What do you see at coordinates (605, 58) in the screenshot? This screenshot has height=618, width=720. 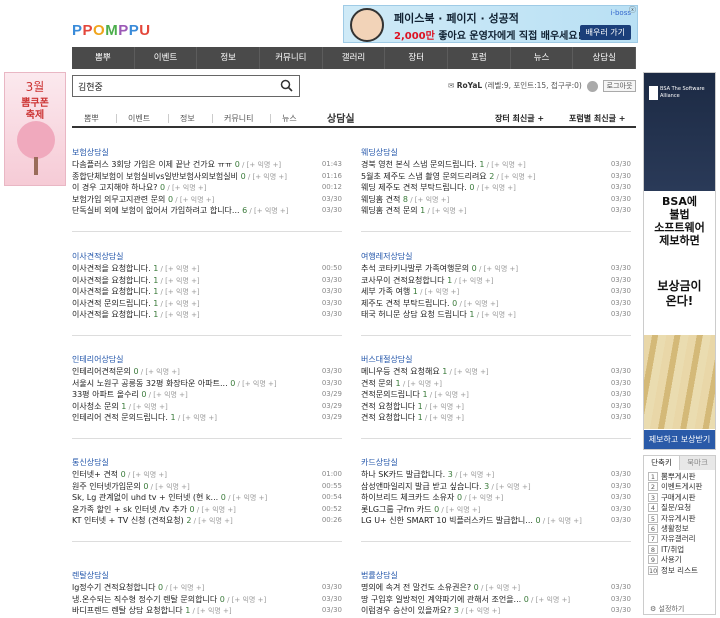 I see `nav-item: 상담실` at bounding box center [605, 58].